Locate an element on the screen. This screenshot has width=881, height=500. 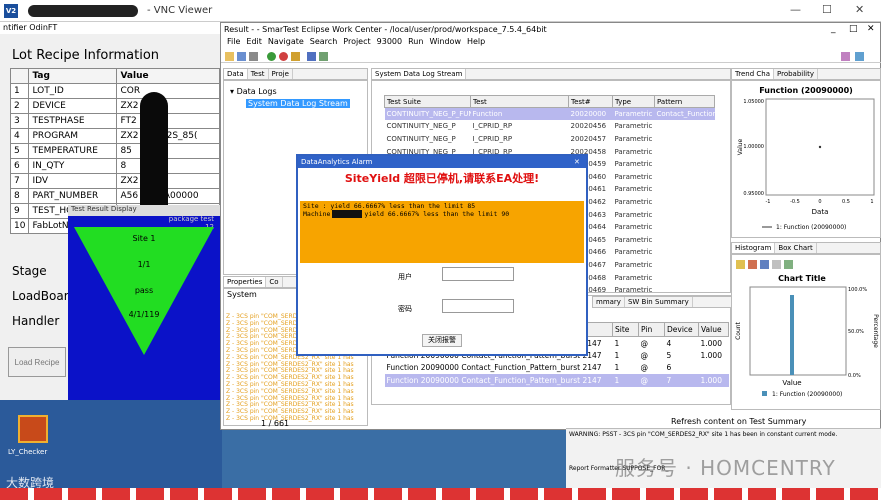
summary-tabs: mmary SW Bin Summary is located at coordinates (662, 302).